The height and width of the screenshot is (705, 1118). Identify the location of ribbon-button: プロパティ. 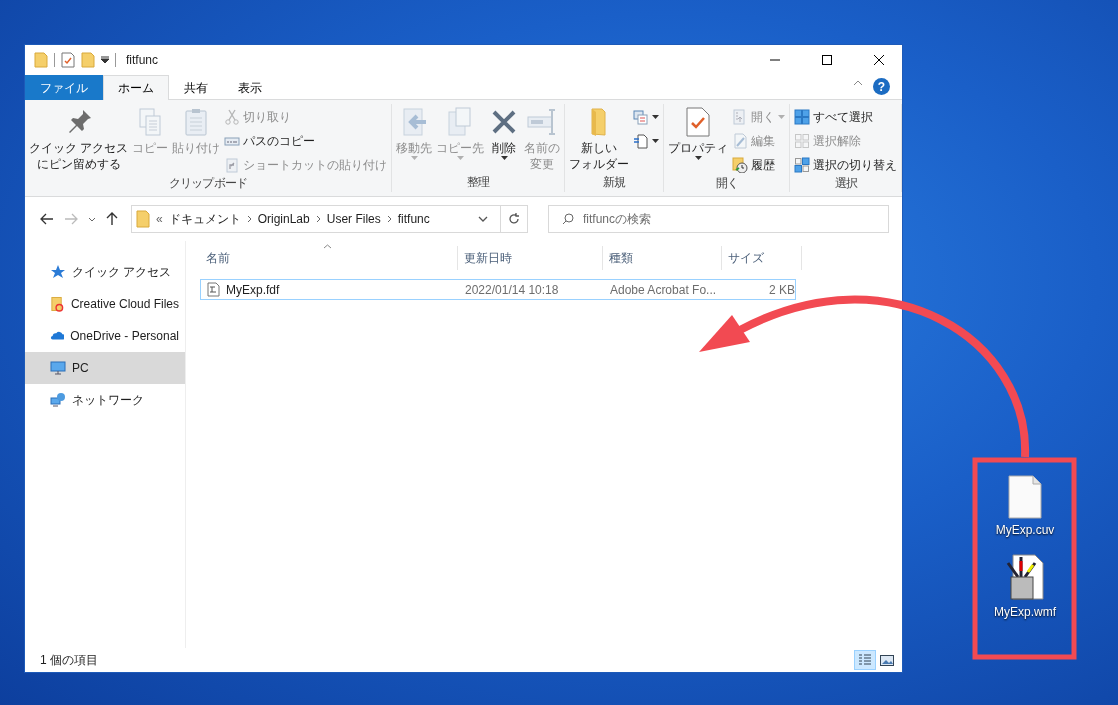
(698, 140).